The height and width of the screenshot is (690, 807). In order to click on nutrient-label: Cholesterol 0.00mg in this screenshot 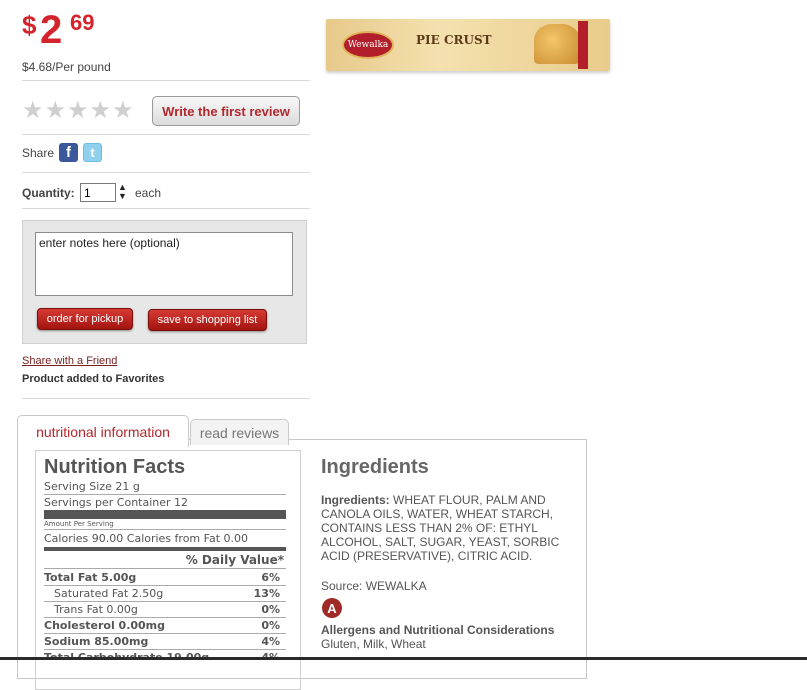, I will do `click(105, 625)`.